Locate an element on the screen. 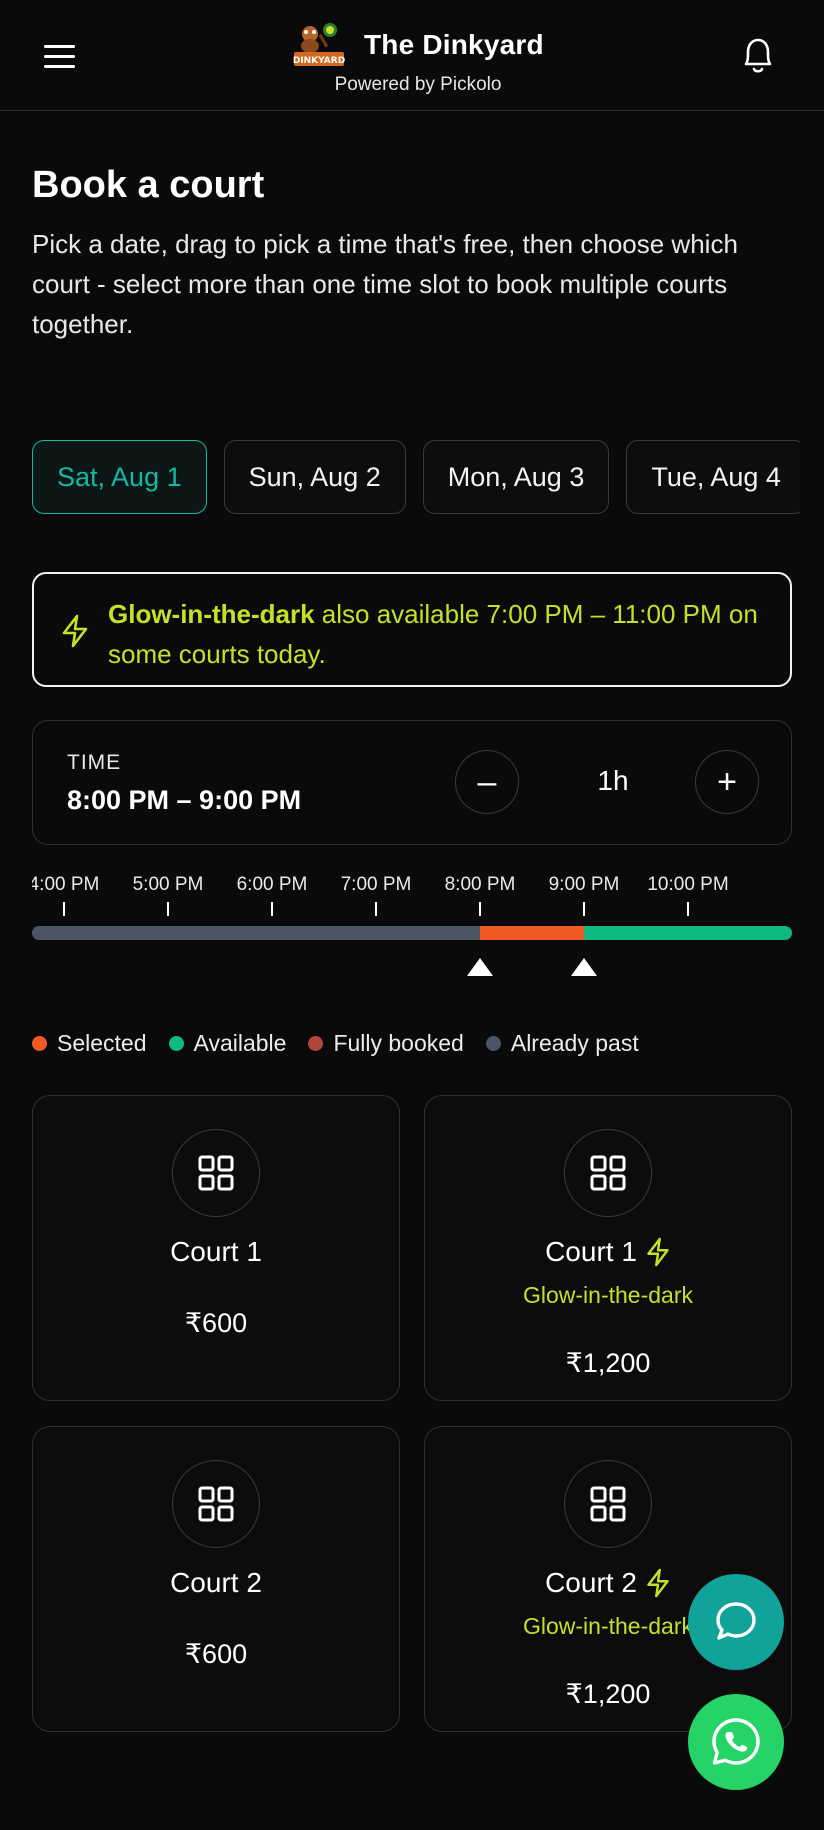  date-chip-tue-aug-4: Tue, Aug 4 is located at coordinates (713, 477).